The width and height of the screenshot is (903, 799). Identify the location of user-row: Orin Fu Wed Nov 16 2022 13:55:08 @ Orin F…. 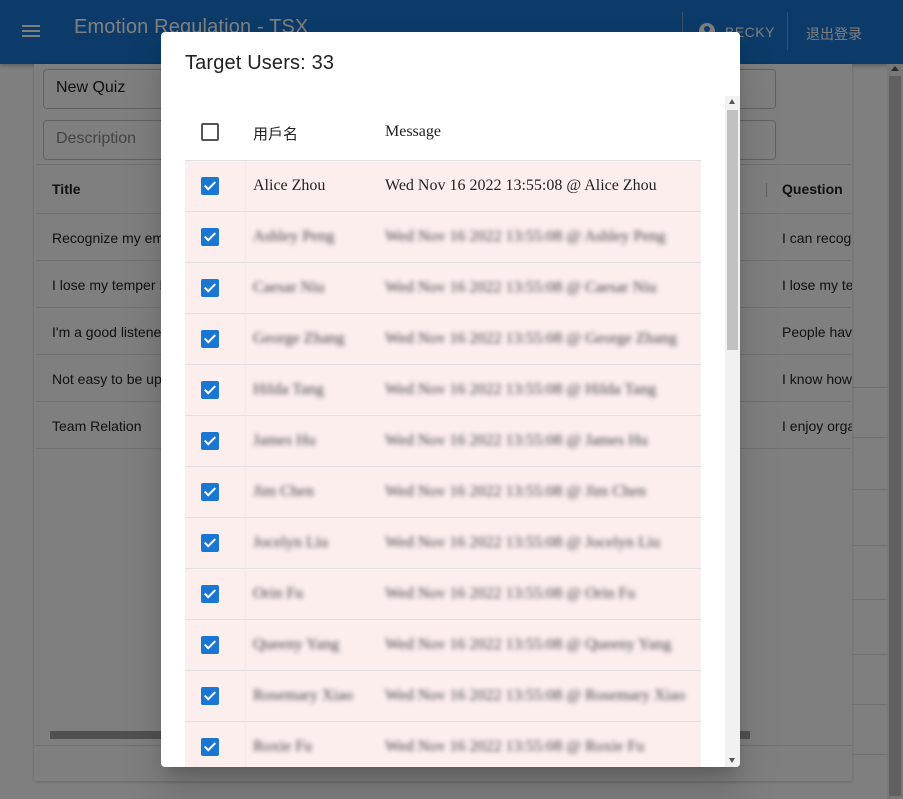
(443, 594).